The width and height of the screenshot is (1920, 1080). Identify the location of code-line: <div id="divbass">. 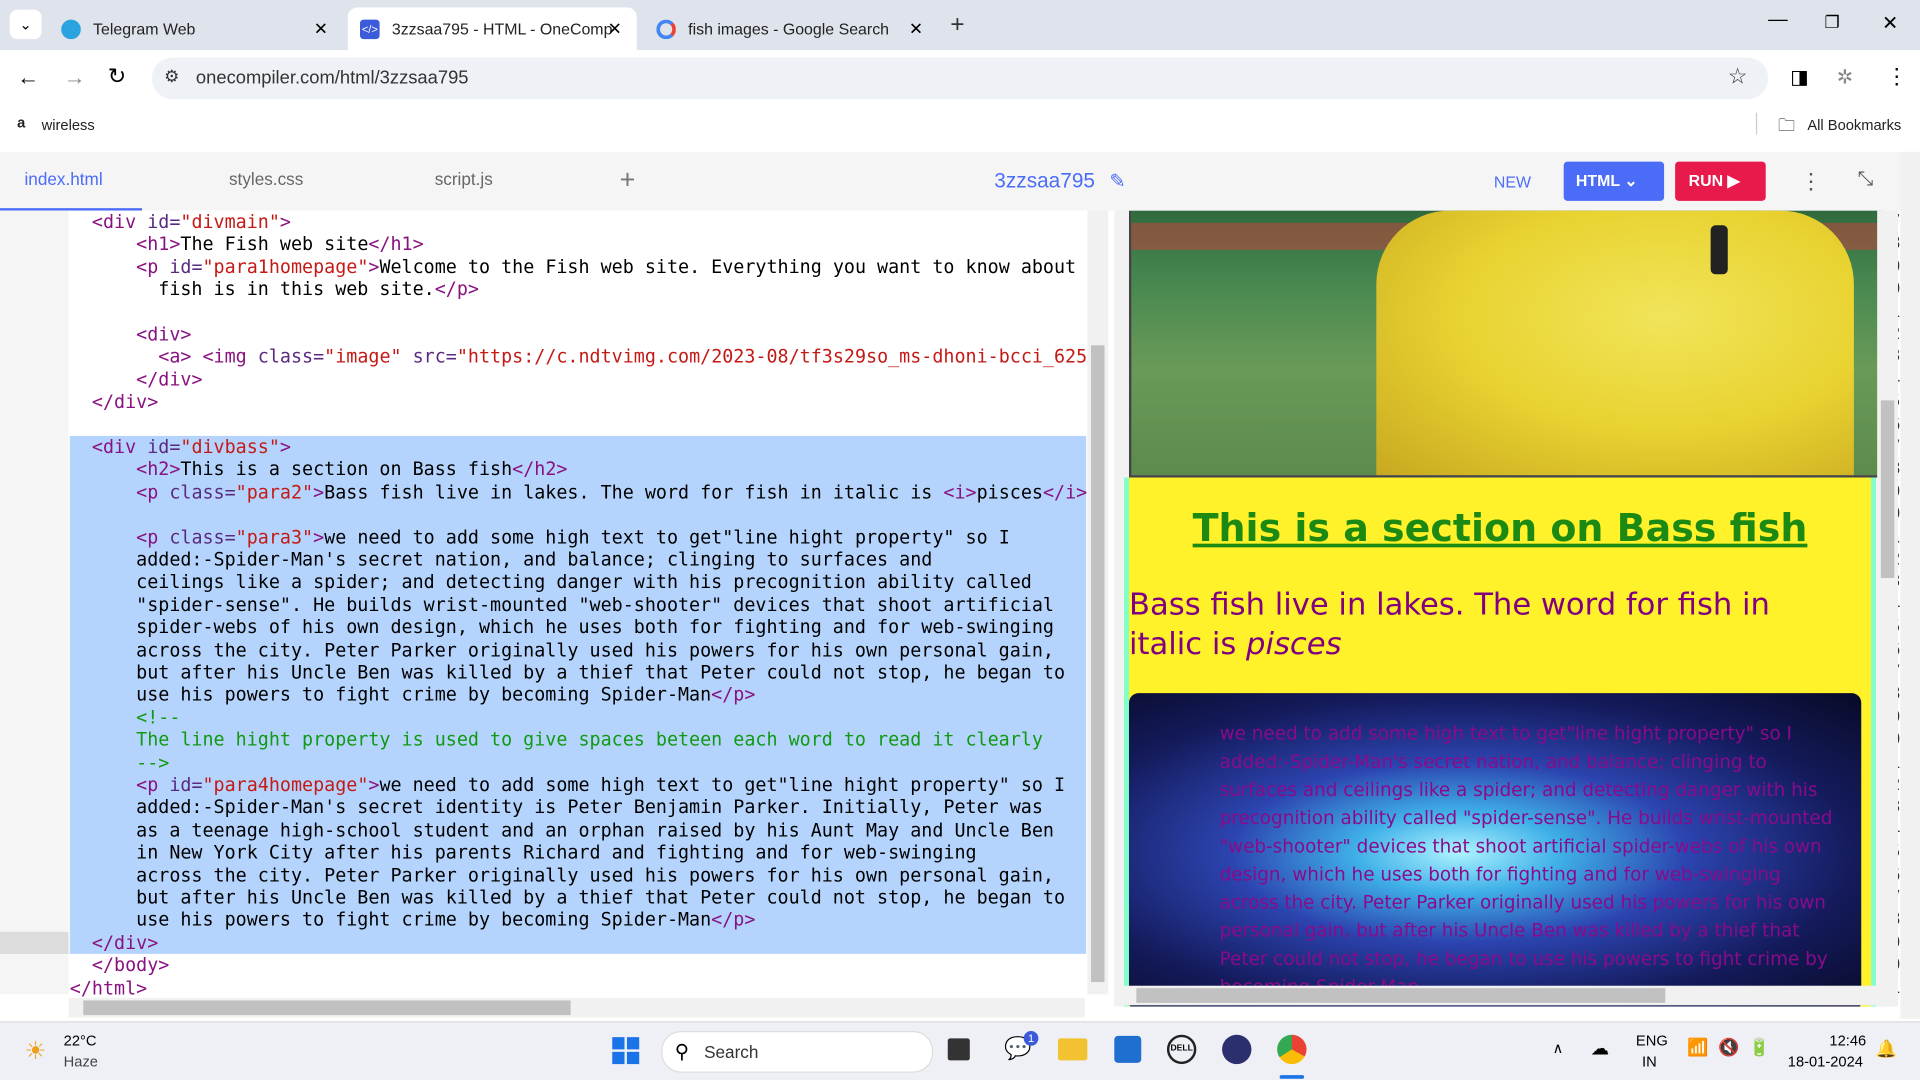
(180, 447).